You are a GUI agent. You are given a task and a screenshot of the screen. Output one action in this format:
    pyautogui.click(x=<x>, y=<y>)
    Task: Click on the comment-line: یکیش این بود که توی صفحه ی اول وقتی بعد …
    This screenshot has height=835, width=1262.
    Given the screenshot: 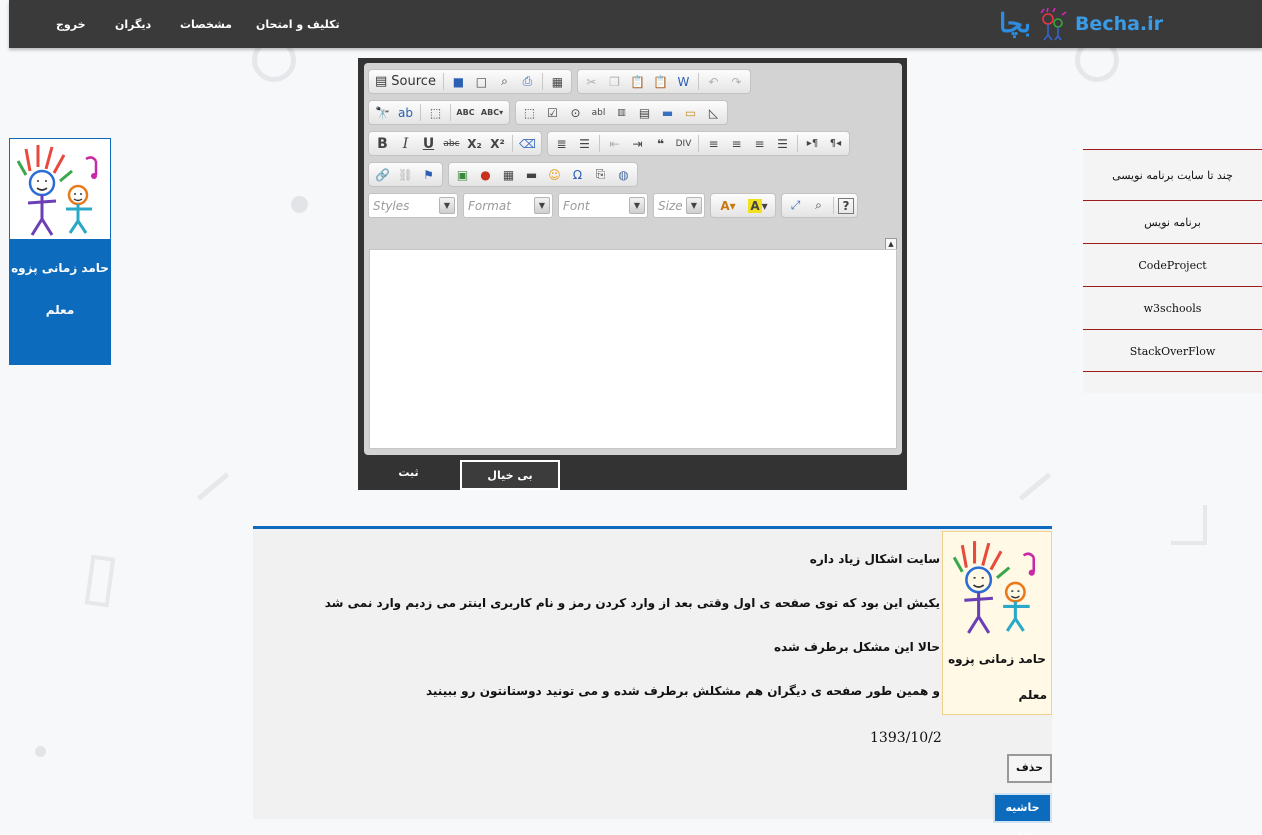 What is the action you would take?
    pyautogui.click(x=632, y=603)
    